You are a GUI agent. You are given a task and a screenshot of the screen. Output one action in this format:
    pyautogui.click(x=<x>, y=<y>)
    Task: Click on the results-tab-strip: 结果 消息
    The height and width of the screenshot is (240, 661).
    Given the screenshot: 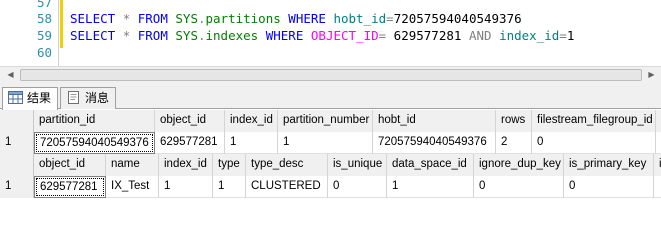 What is the action you would take?
    pyautogui.click(x=330, y=96)
    